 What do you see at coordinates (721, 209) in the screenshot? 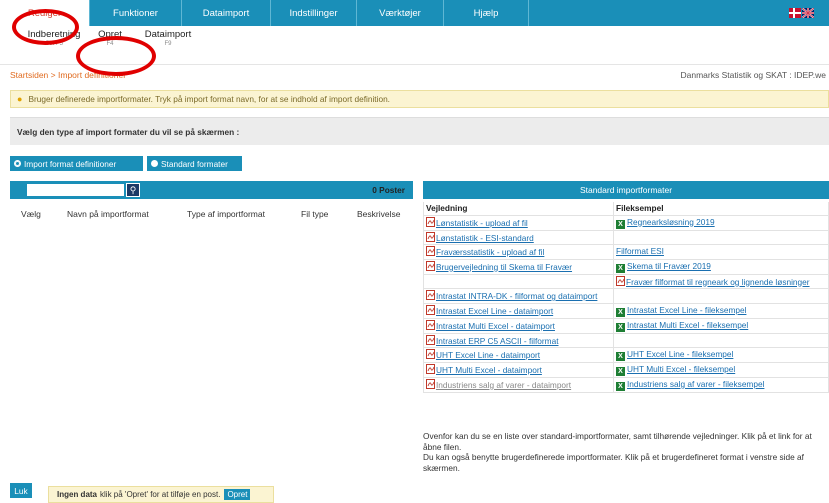
I see `col-fileksempel: Fileksempel` at bounding box center [721, 209].